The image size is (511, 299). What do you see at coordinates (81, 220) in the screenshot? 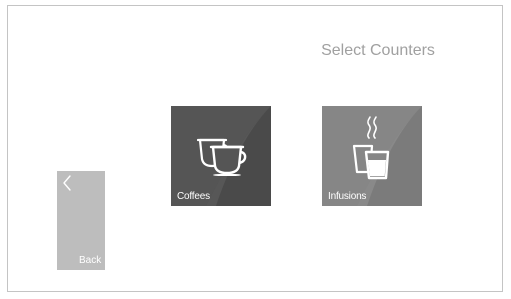
I see `back-button: Back` at bounding box center [81, 220].